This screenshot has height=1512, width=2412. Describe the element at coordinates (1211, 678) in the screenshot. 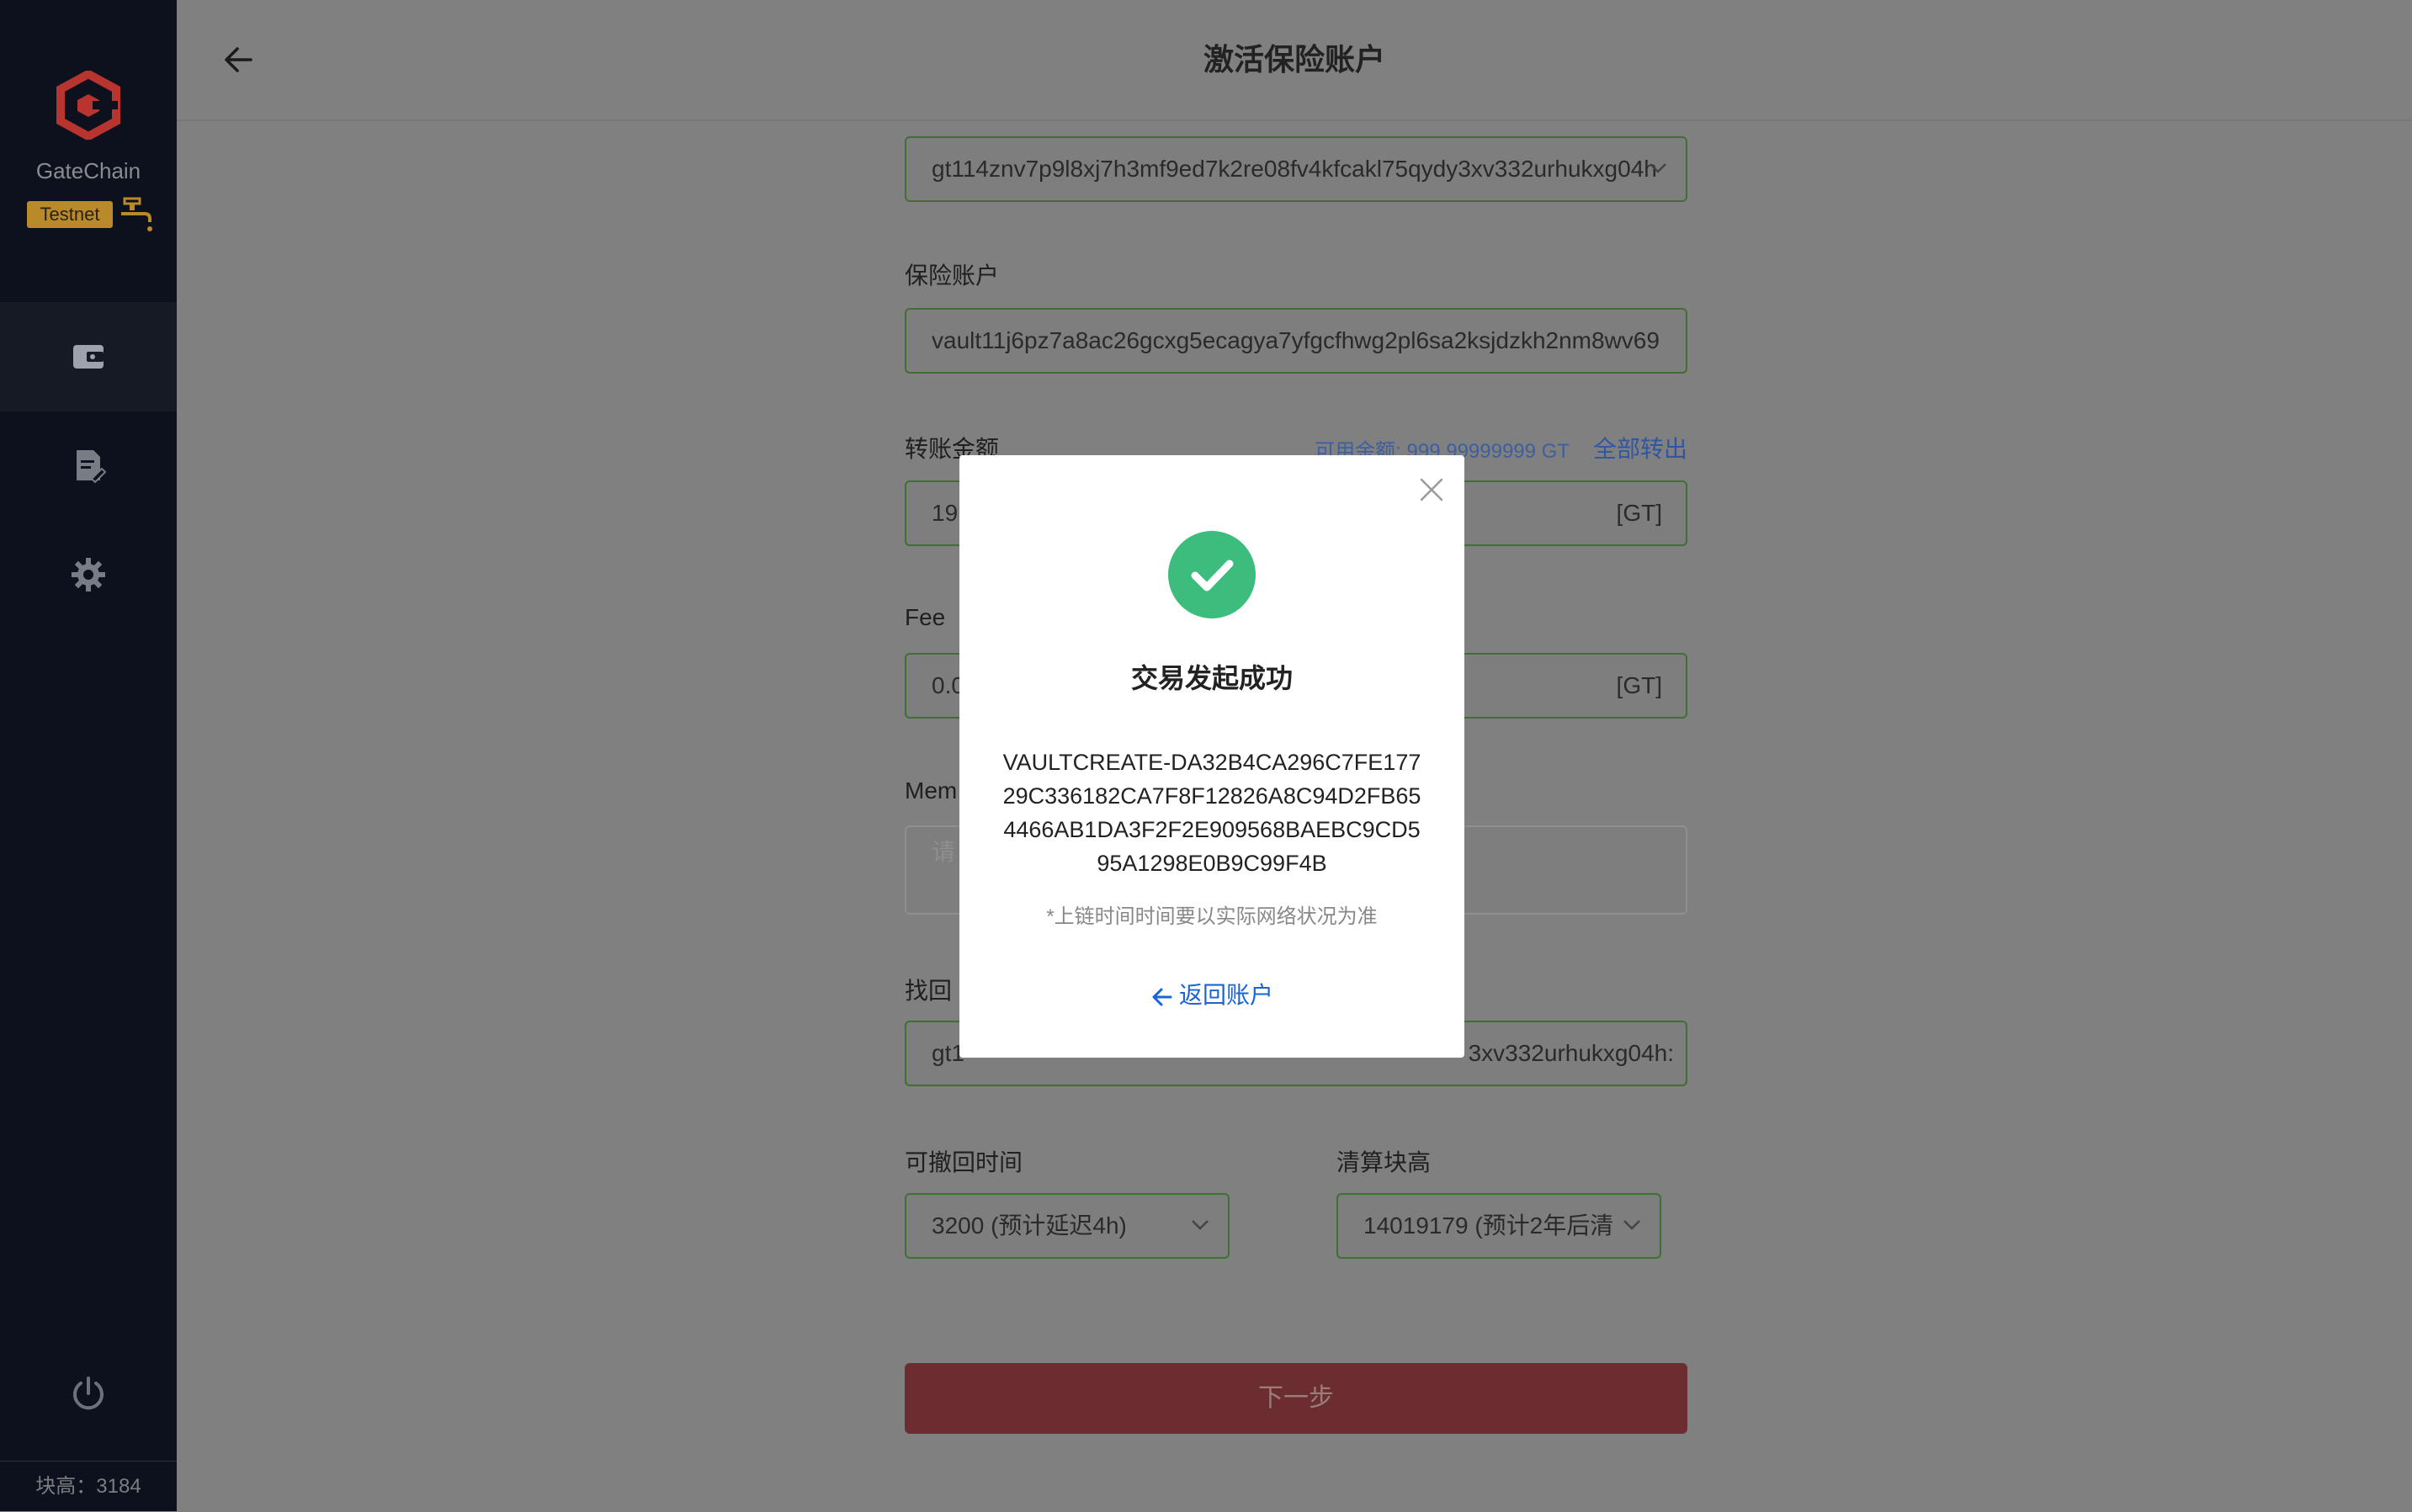

I see `modal-title: 交易发起成功` at that location.